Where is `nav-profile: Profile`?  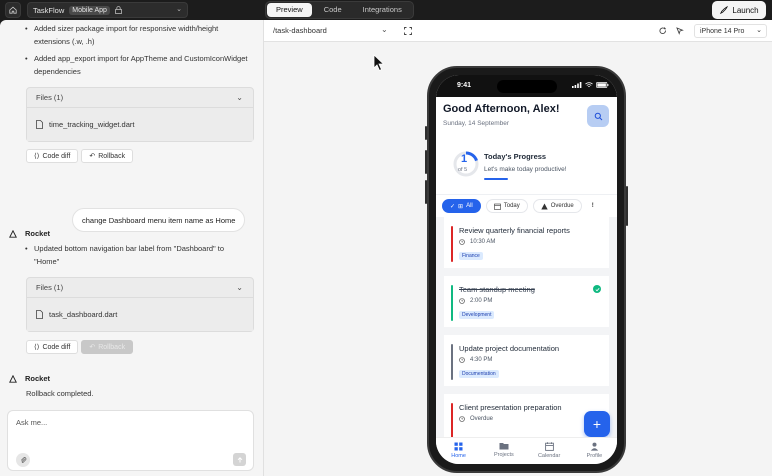
nav-profile: Profile is located at coordinates (594, 451).